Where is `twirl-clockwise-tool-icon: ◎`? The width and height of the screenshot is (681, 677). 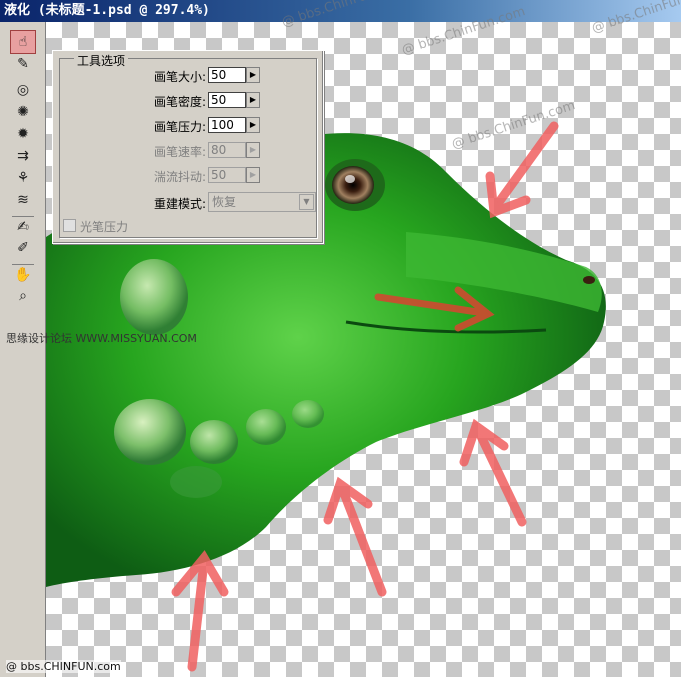
twirl-clockwise-tool-icon: ◎ is located at coordinates (23, 90).